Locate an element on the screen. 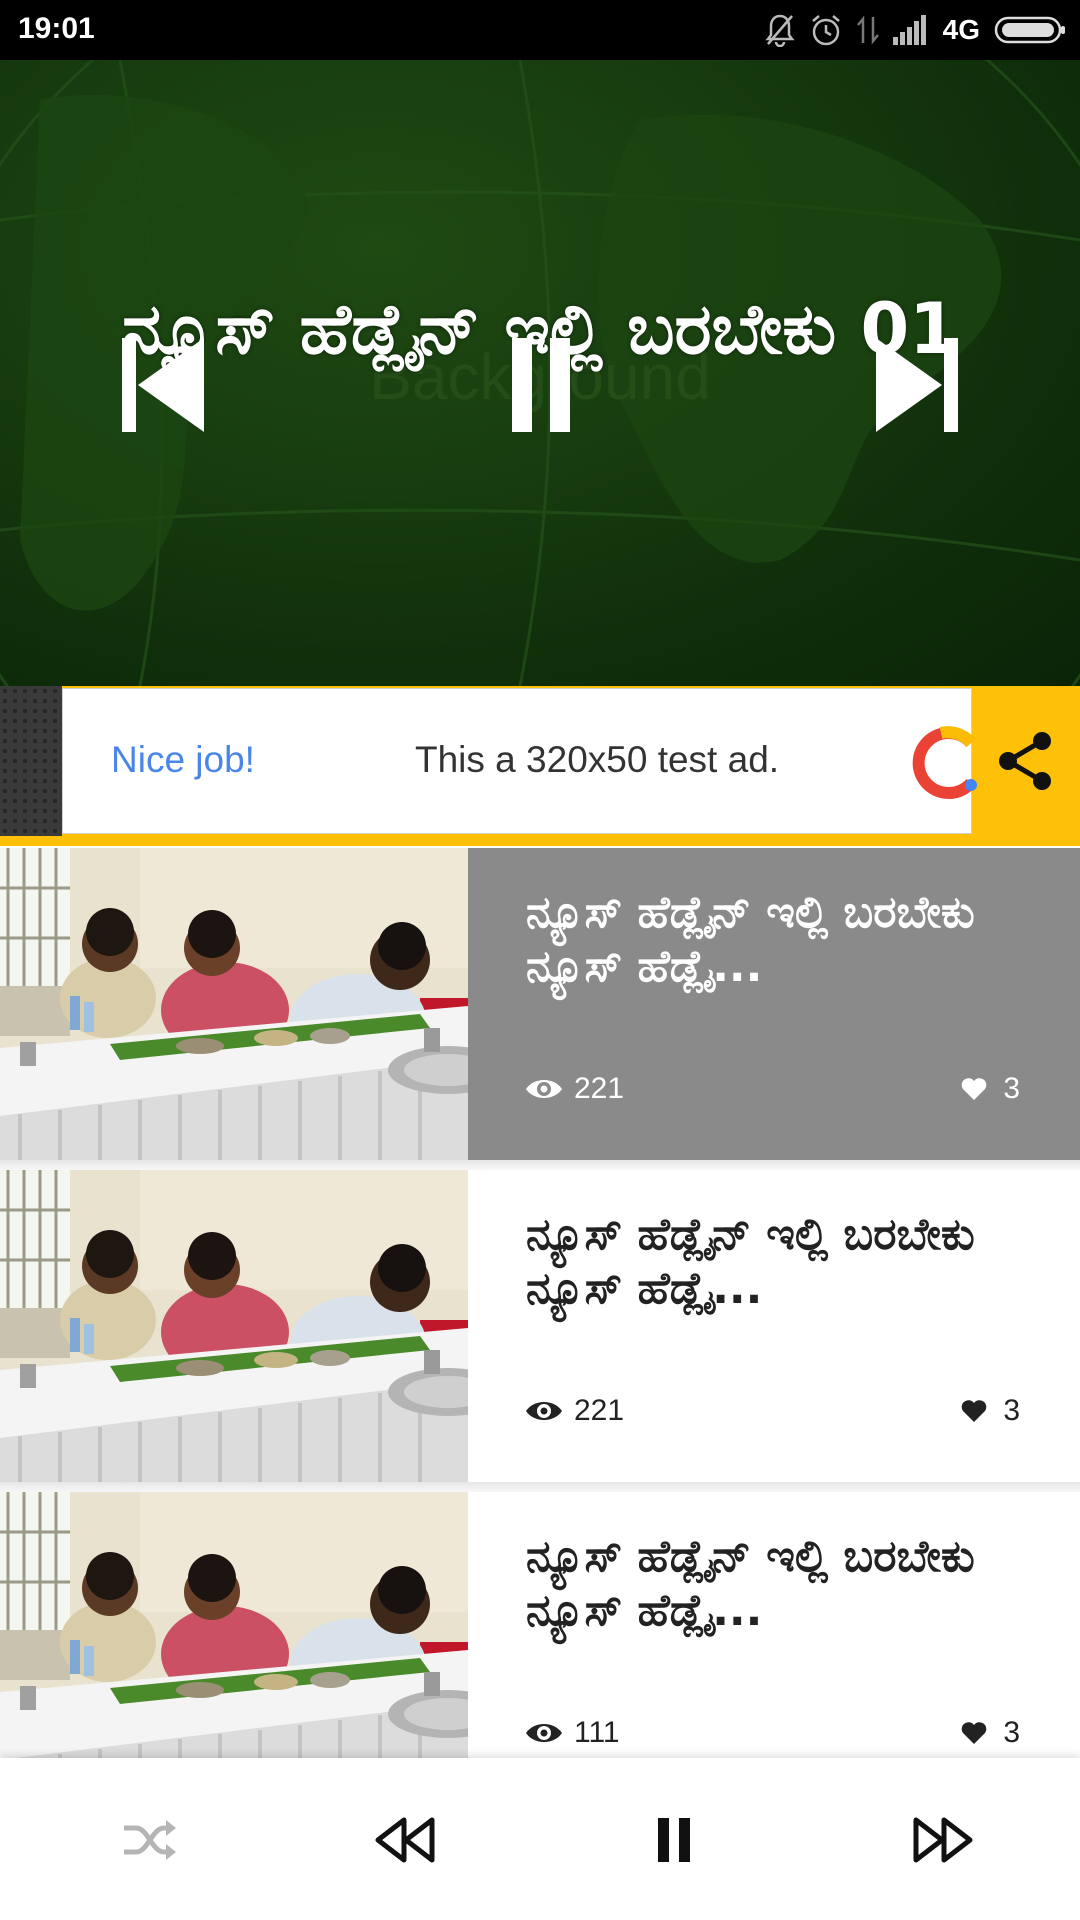  share-icon is located at coordinates (1025, 761).